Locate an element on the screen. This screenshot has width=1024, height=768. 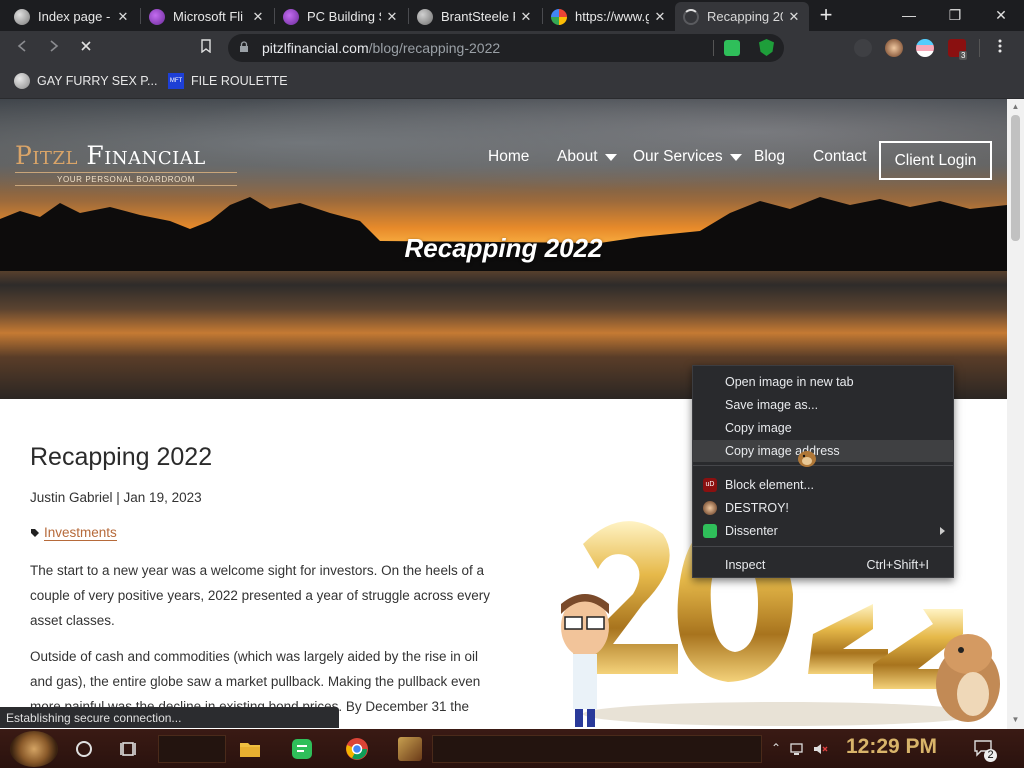
tab-brantsteele: BrantSteele F ✕ is located at coordinates (475, 16).